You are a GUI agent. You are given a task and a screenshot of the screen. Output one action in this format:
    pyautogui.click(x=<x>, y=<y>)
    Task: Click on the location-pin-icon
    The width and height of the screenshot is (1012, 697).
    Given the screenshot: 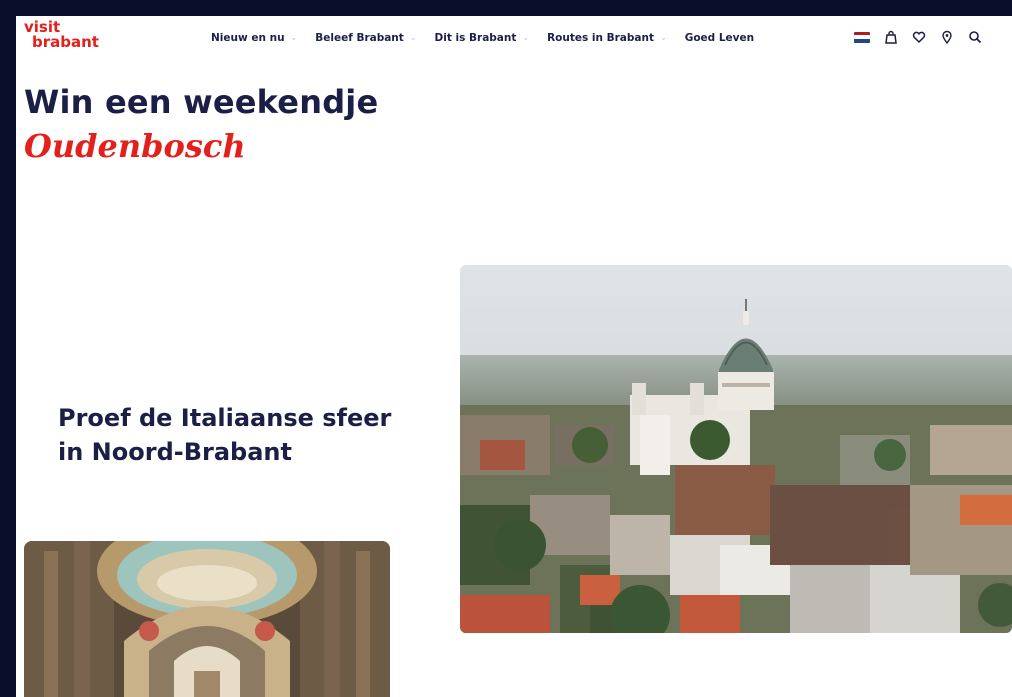 What is the action you would take?
    pyautogui.click(x=947, y=37)
    